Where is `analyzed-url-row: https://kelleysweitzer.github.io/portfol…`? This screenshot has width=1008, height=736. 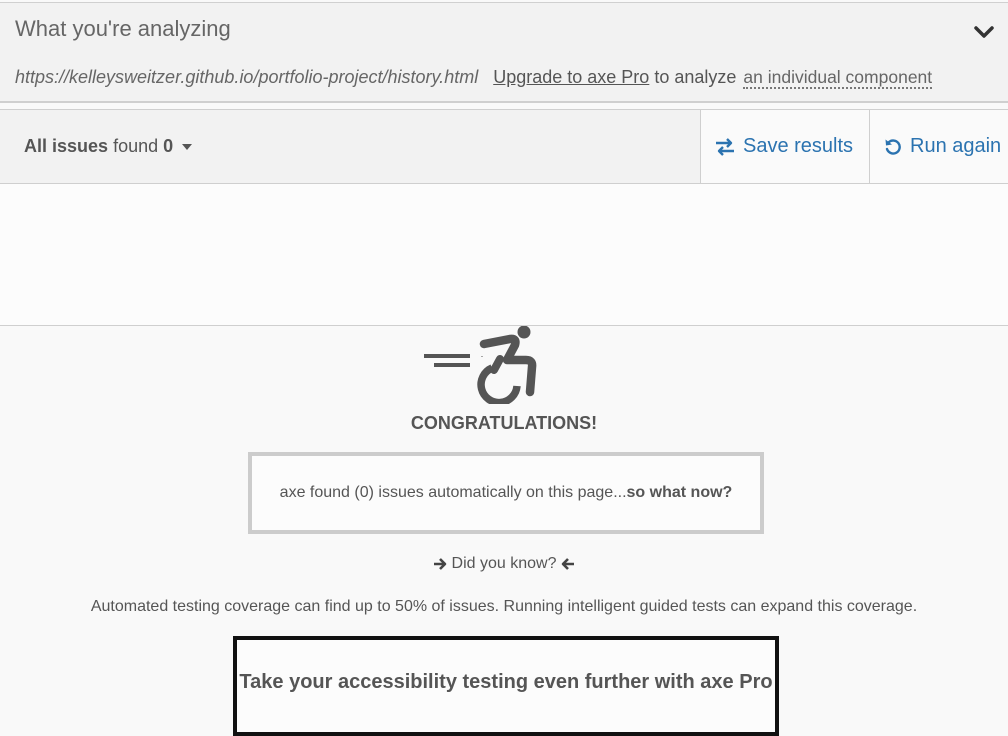 analyzed-url-row: https://kelleysweitzer.github.io/portfol… is located at coordinates (474, 78).